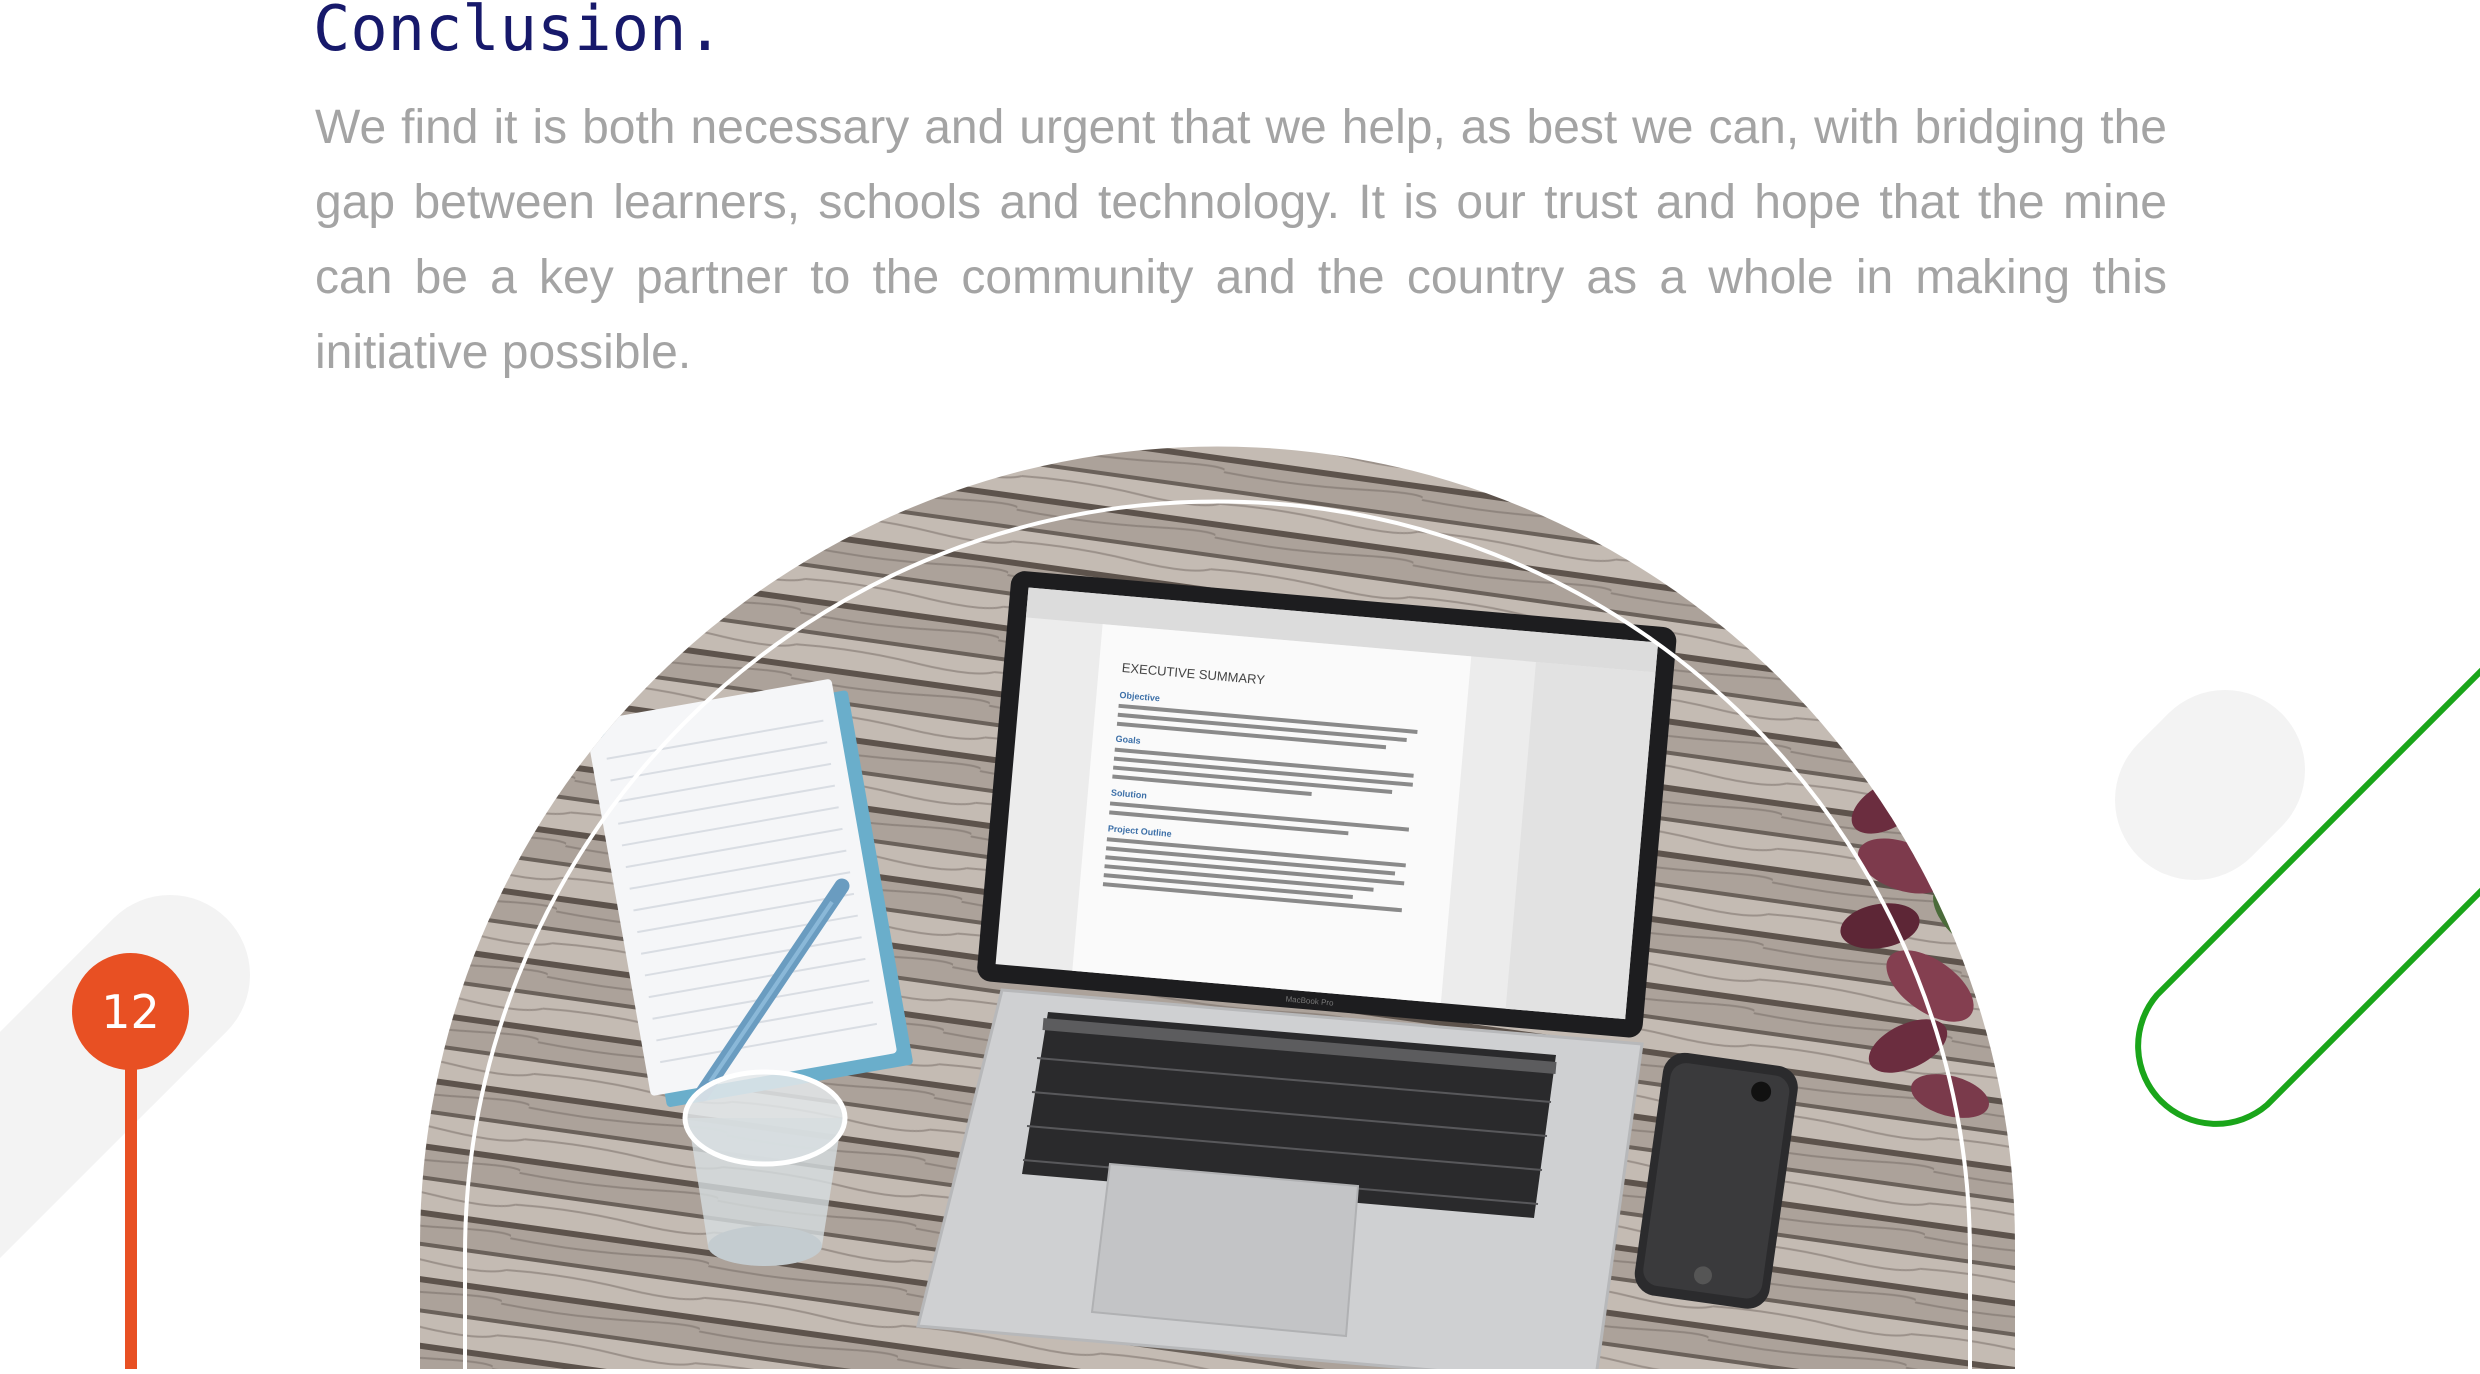  I want to click on page-number-stem, so click(131, 1214).